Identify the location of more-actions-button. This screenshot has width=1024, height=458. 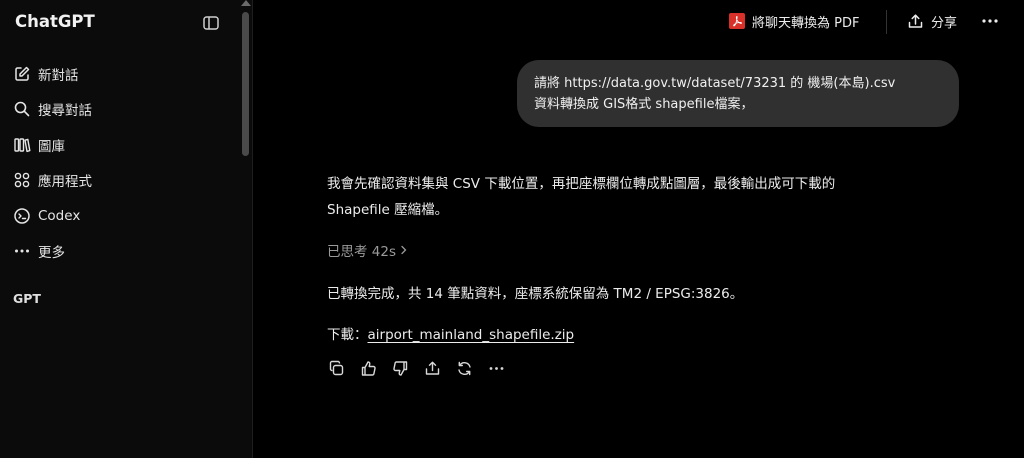
(496, 368).